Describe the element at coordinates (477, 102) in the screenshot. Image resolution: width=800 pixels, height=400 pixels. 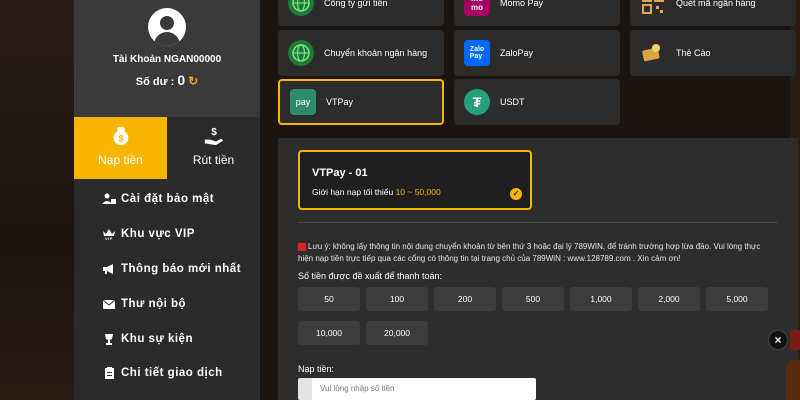
I see `usdt-icon: ₮` at that location.